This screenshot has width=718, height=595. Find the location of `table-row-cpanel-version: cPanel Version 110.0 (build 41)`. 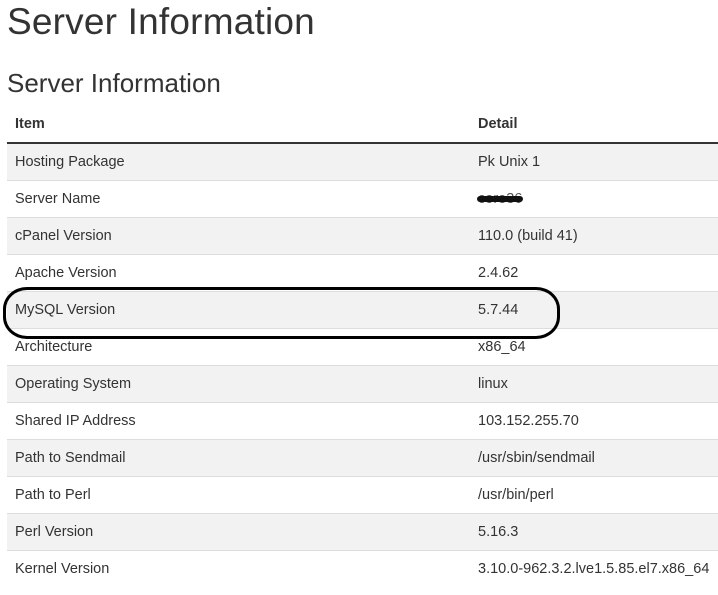

table-row-cpanel-version: cPanel Version 110.0 (build 41) is located at coordinates (362, 236).